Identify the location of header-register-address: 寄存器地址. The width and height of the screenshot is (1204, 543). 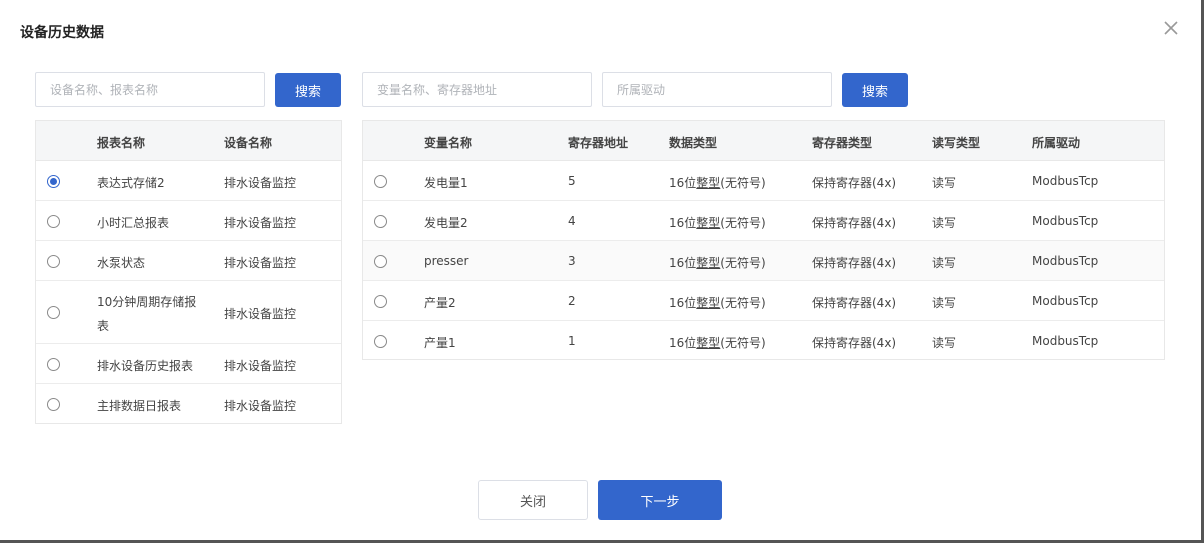
(598, 143).